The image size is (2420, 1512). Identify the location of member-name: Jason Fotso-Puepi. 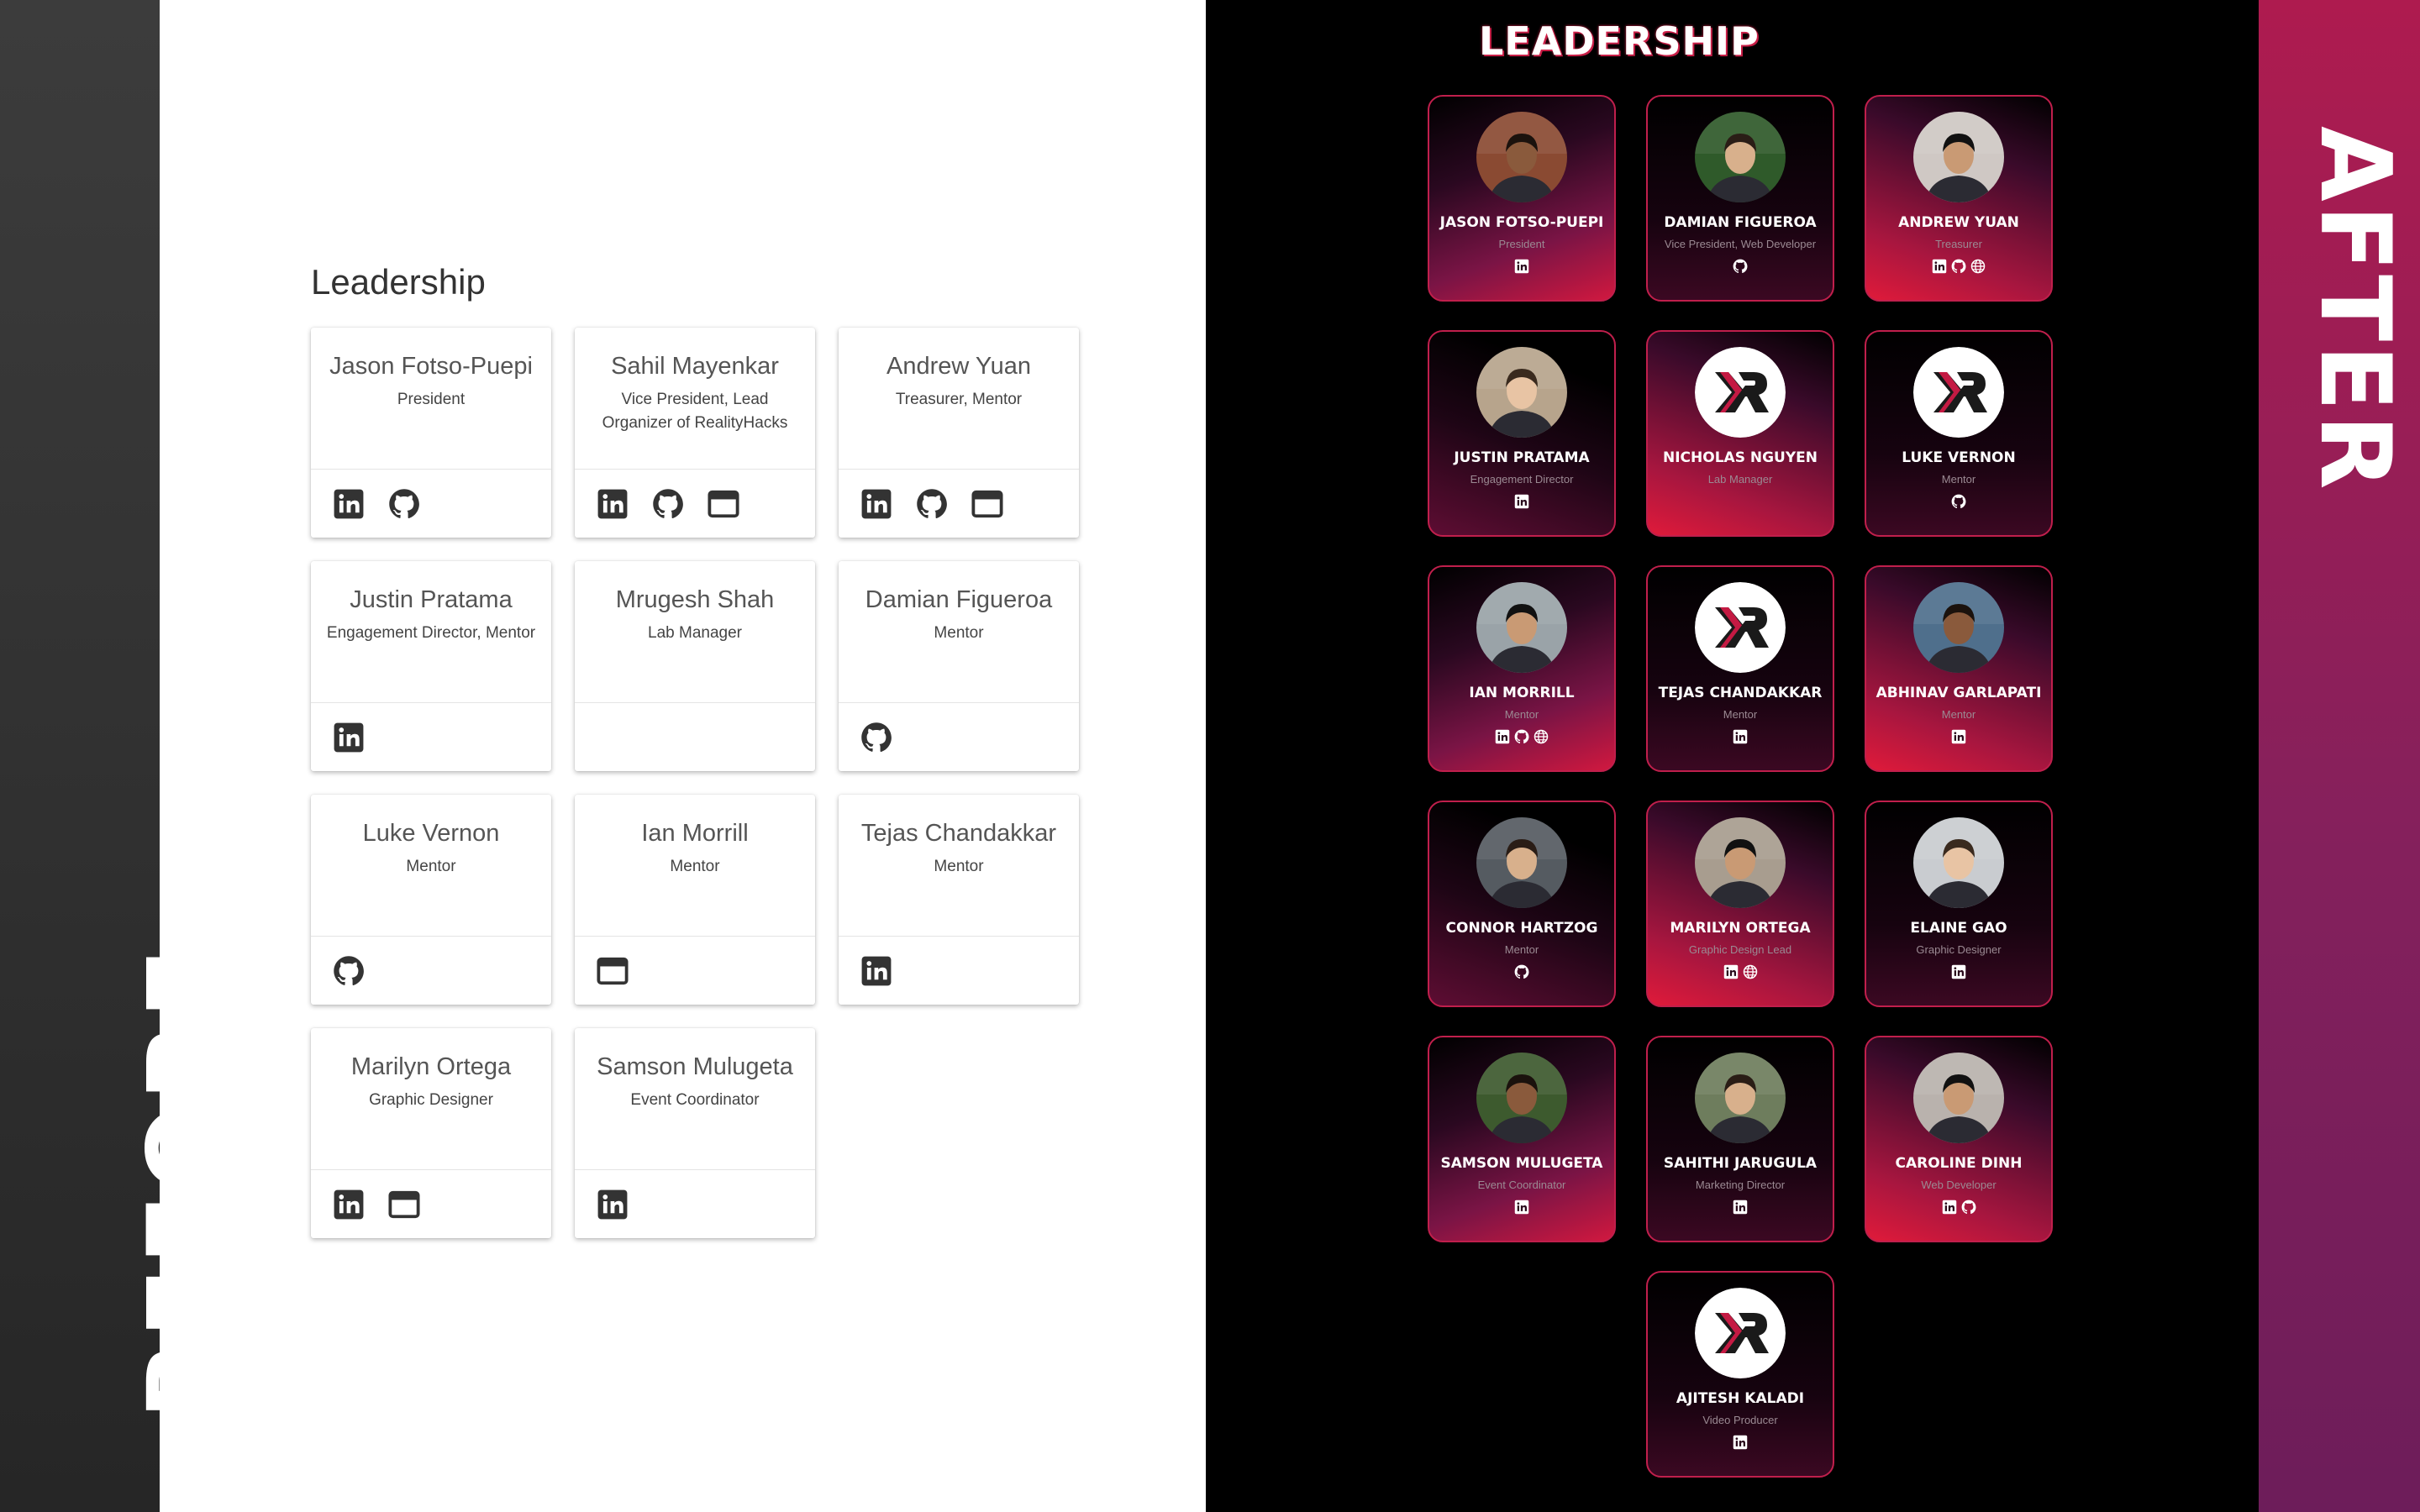
(431, 366).